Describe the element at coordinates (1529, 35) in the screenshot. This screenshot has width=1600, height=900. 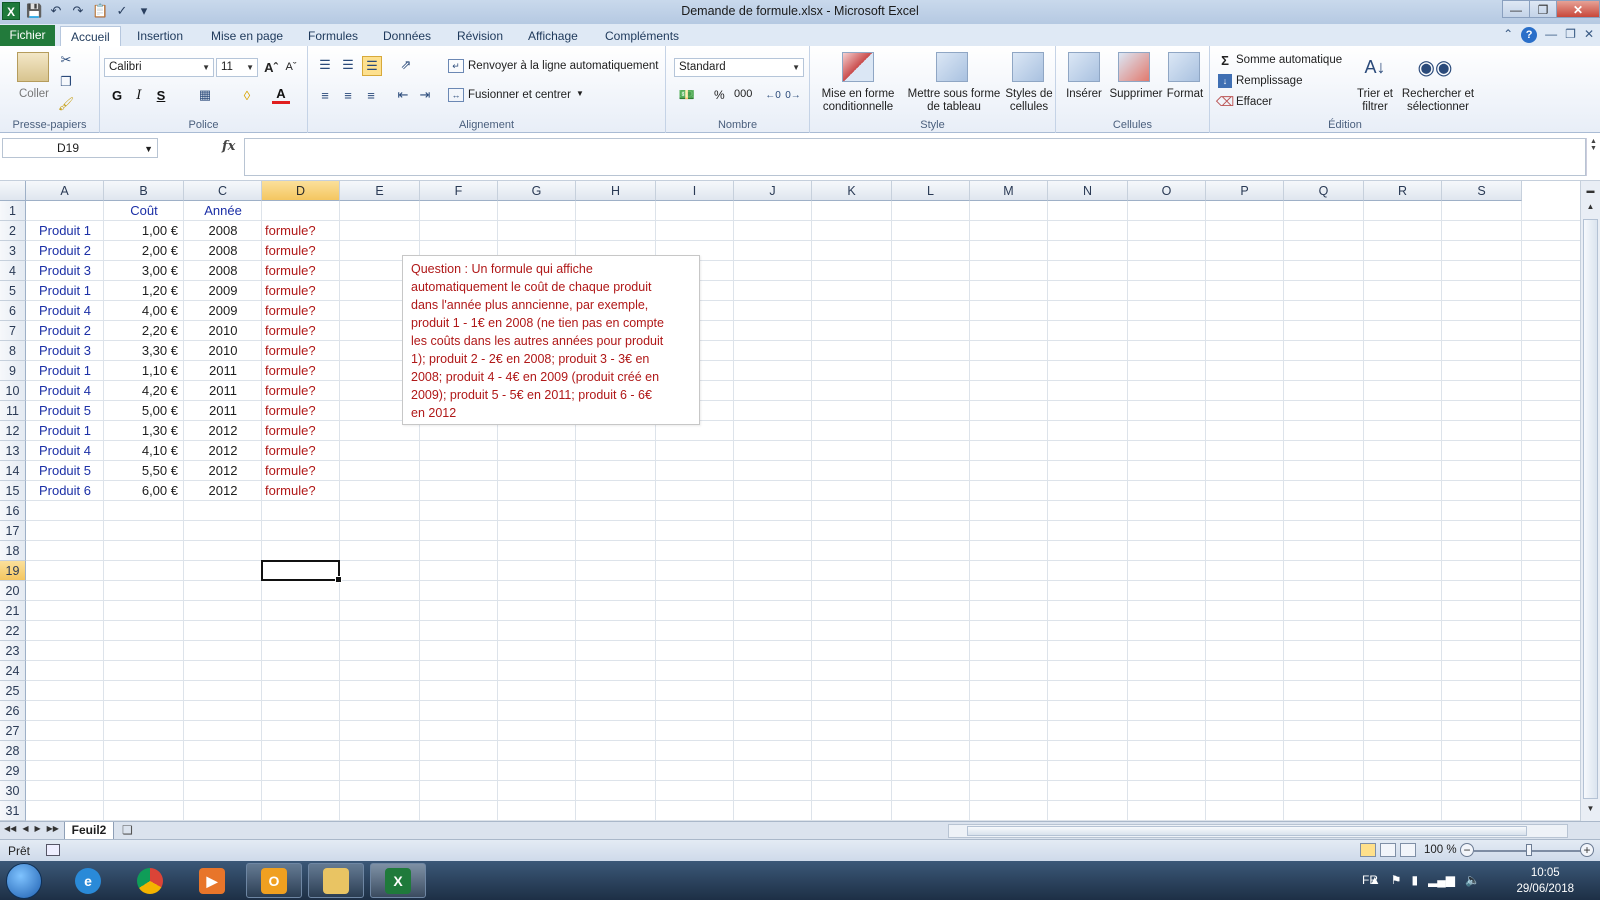
I see `help-icon: ?` at that location.